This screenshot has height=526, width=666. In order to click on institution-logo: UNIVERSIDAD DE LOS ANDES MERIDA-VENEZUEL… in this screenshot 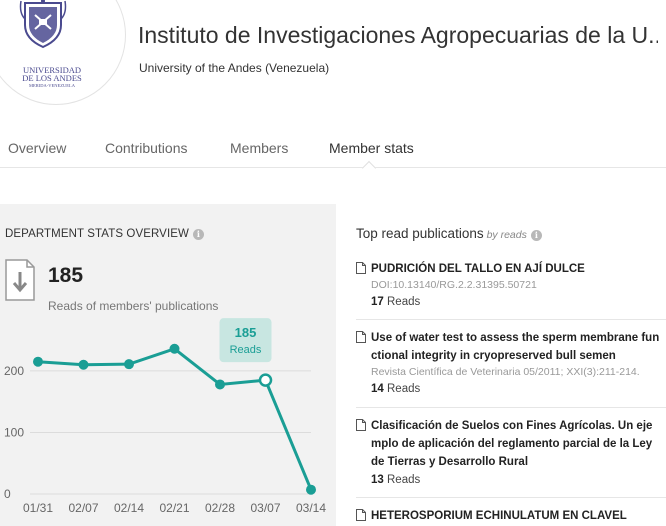, I will do `click(63, 52)`.